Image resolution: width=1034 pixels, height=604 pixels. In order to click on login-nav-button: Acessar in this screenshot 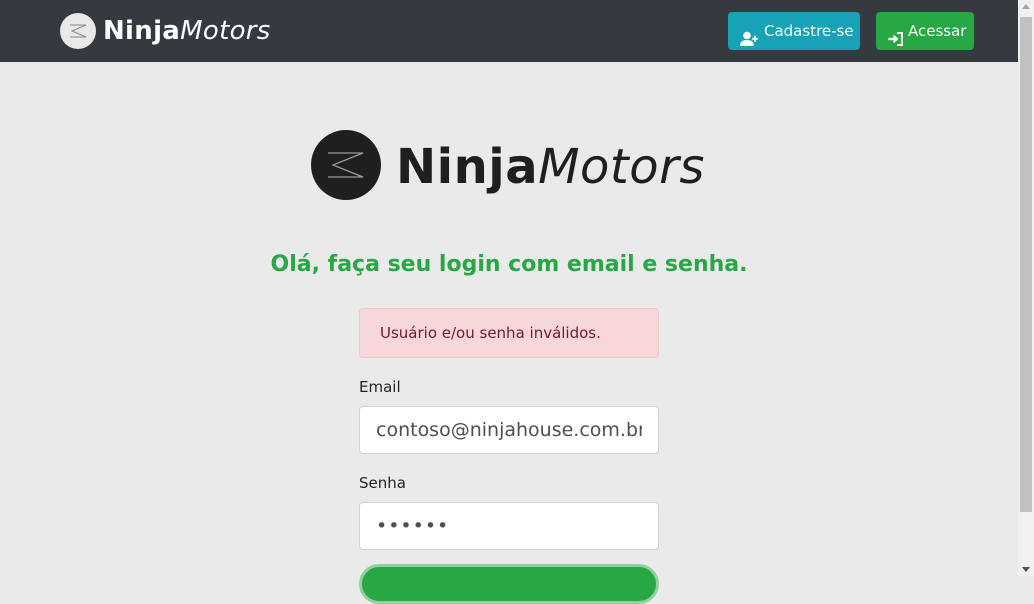, I will do `click(925, 31)`.